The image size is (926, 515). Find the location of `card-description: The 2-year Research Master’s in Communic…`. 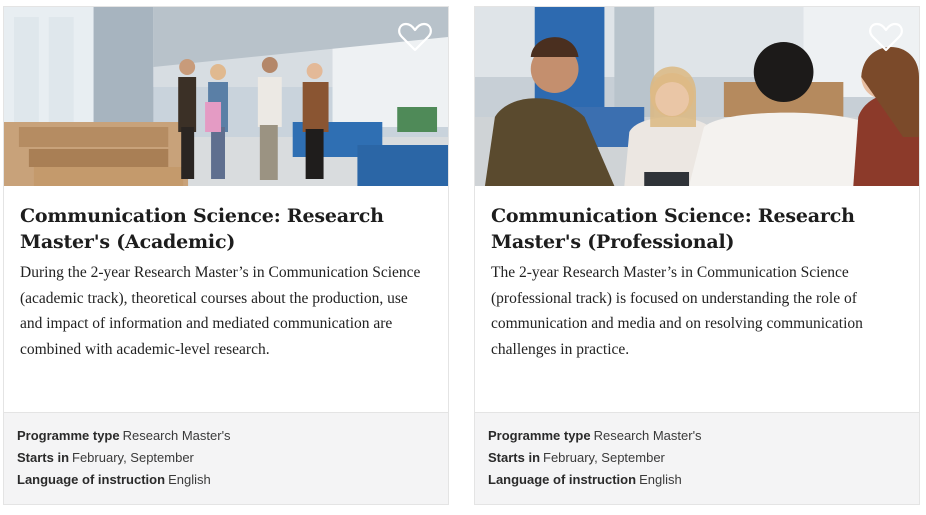

card-description: The 2-year Research Master’s in Communic… is located at coordinates (677, 311).